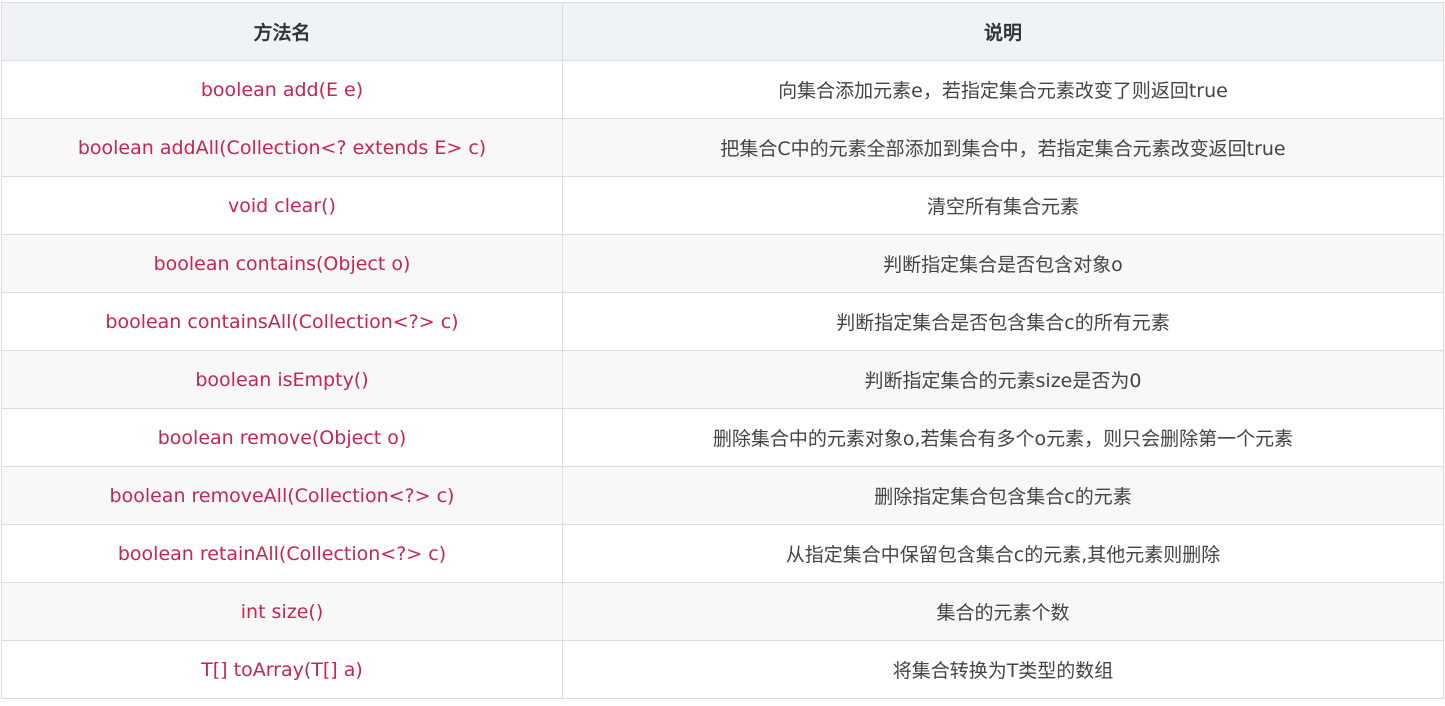 This screenshot has height=706, width=1445. What do you see at coordinates (1003, 89) in the screenshot?
I see `description-cell: 向集合添加元素e，若指定集合元素改变了则返回true` at bounding box center [1003, 89].